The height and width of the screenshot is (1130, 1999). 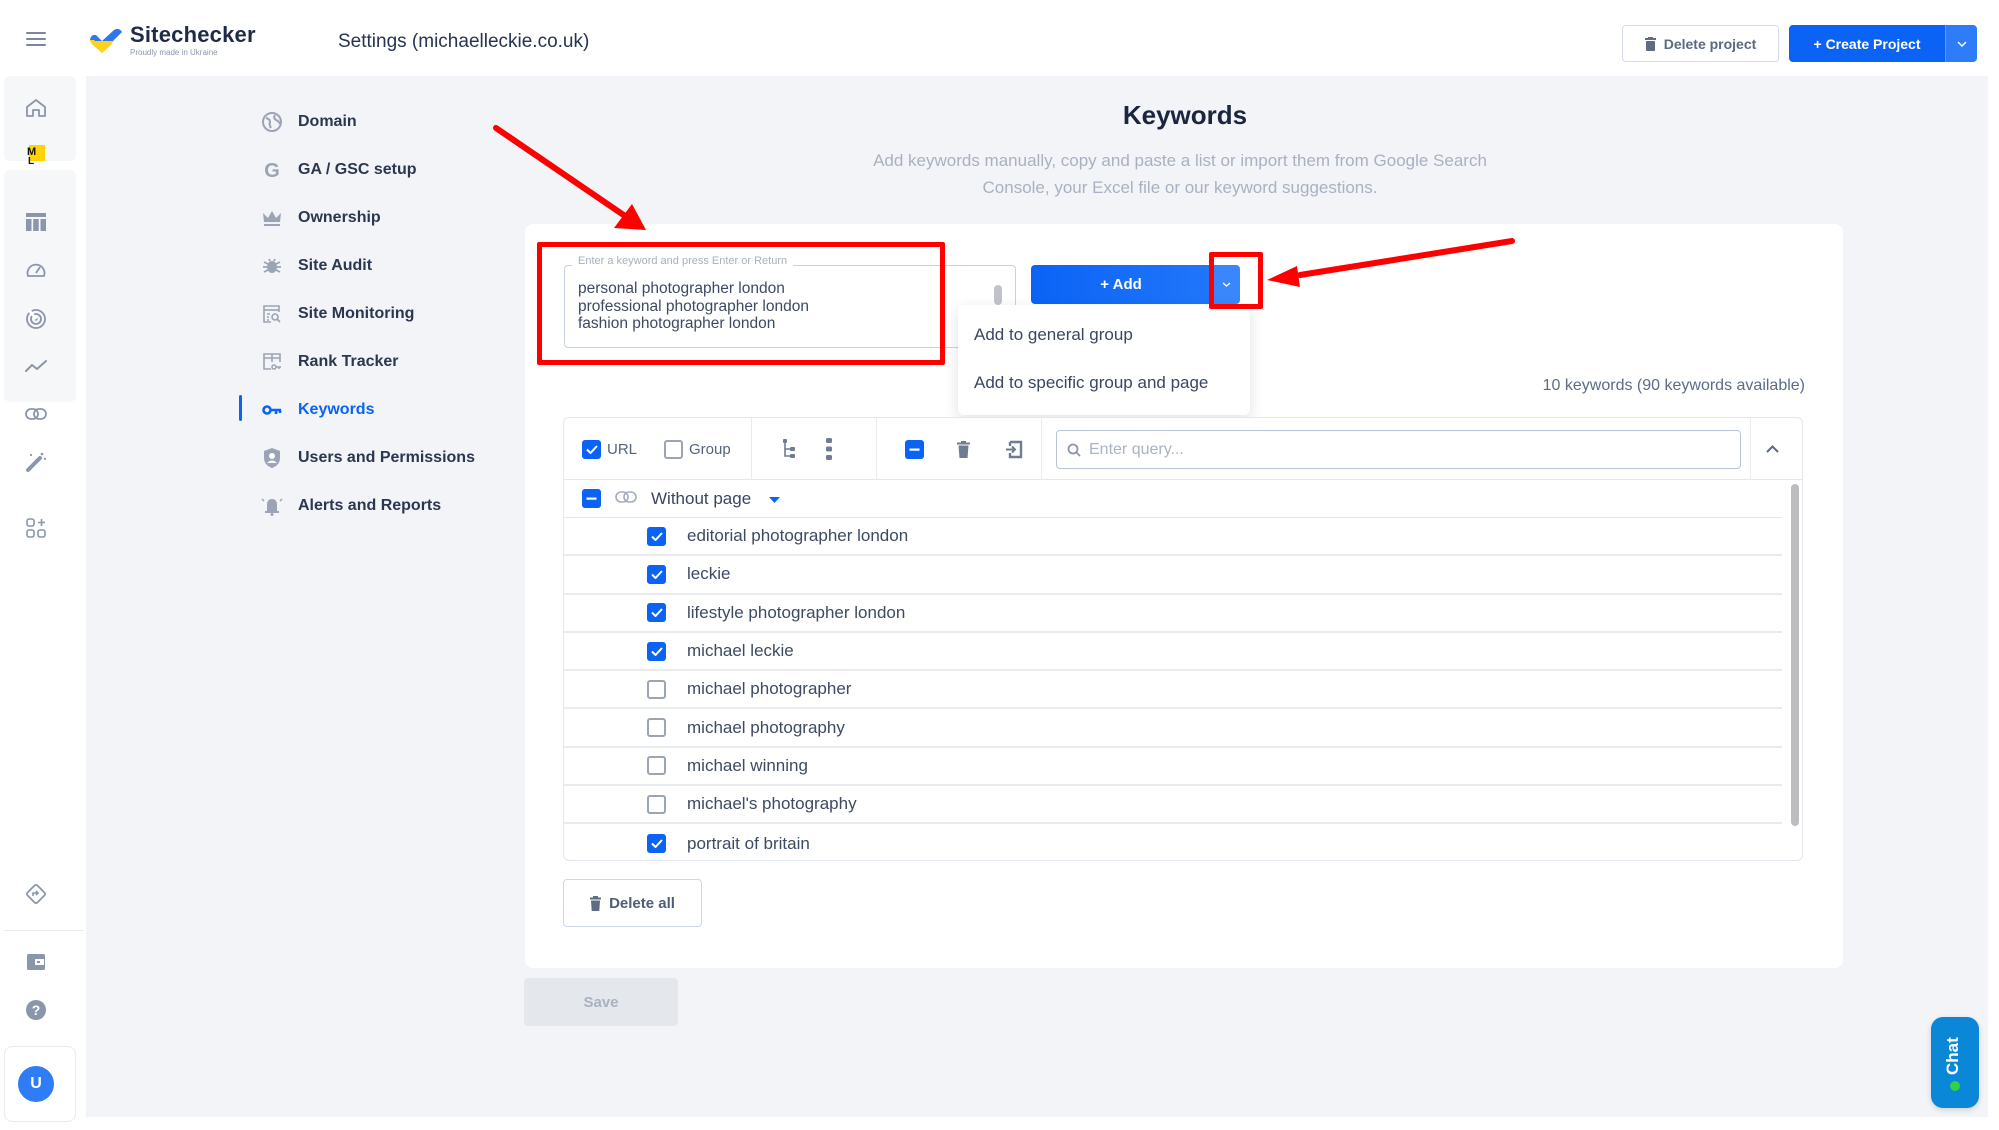 I want to click on add-split-button: + Add, so click(x=1135, y=284).